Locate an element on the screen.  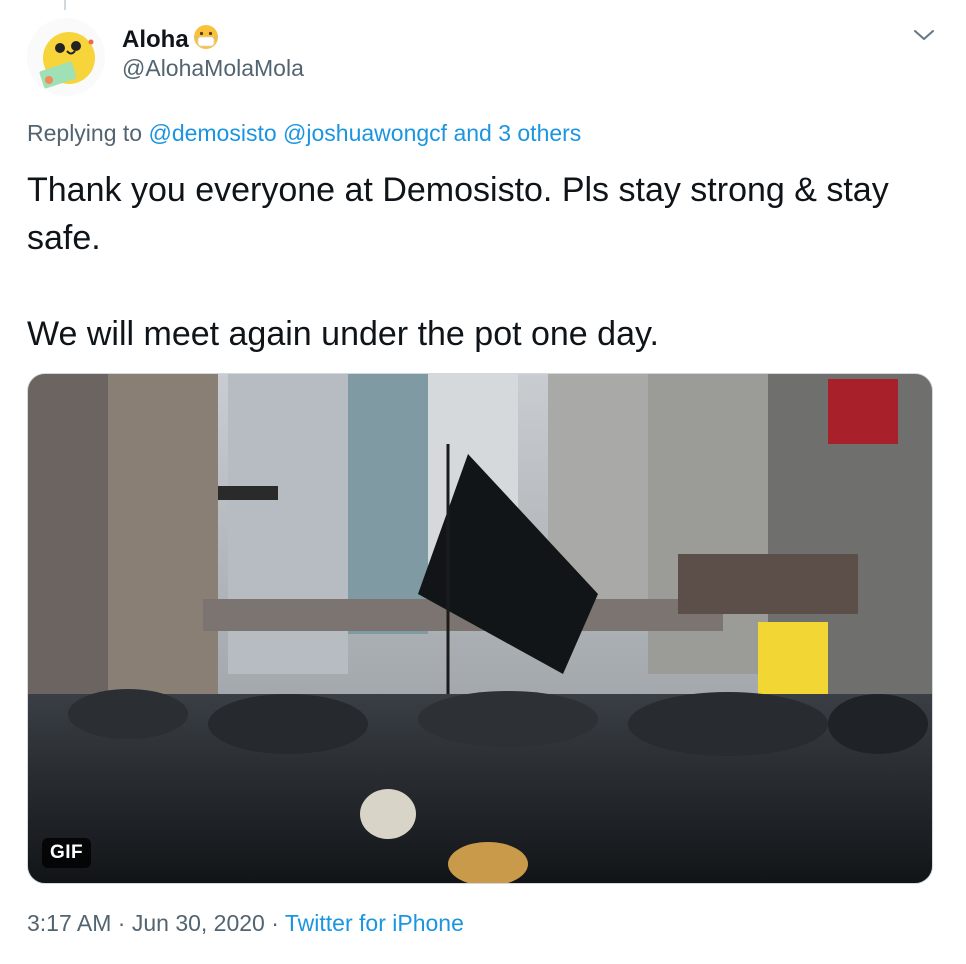
tweet-source-link: Twitter for iPhone is located at coordinates (374, 923).